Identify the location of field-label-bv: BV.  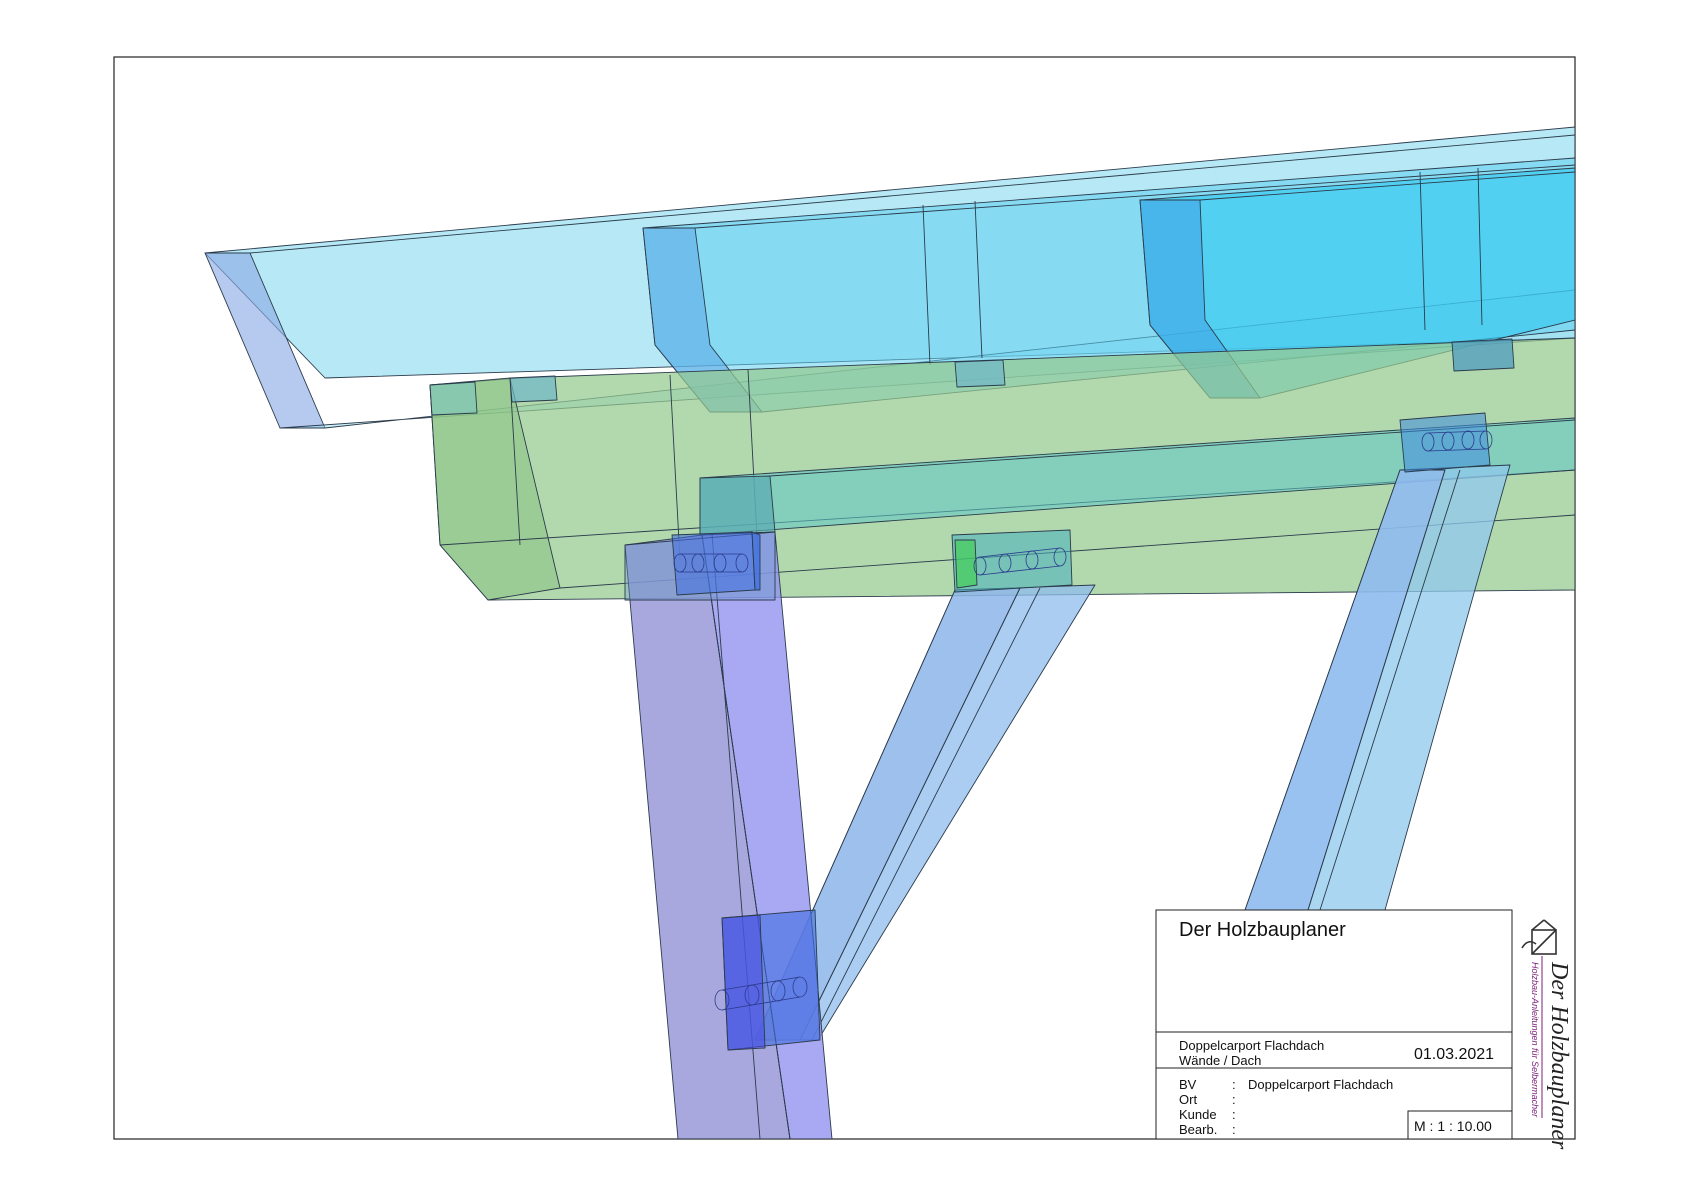
(1188, 1084).